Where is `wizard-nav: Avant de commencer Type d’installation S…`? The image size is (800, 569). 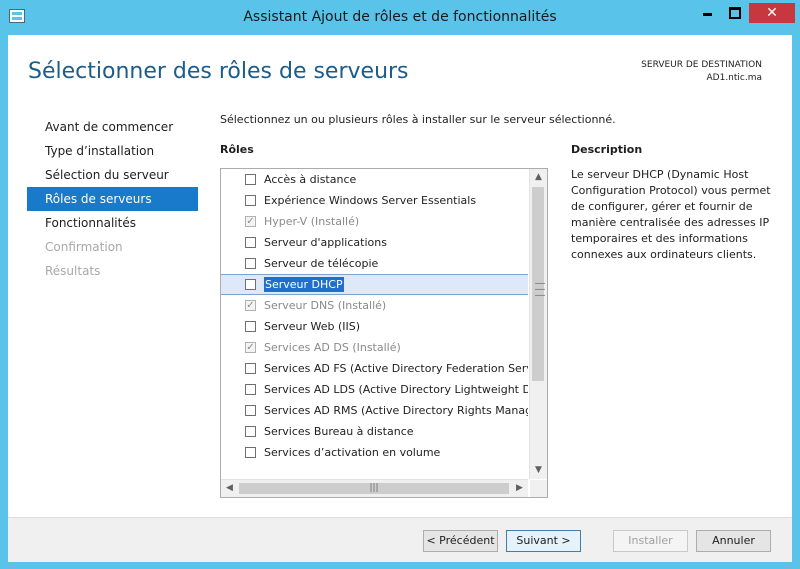
wizard-nav: Avant de commencer Type d’installation S… is located at coordinates (112, 199).